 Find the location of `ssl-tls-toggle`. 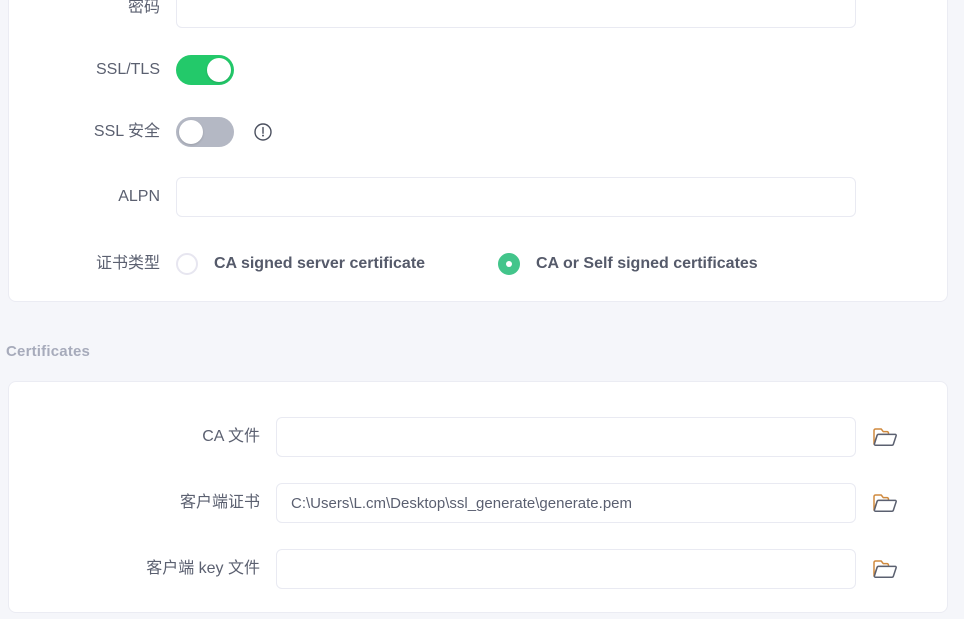

ssl-tls-toggle is located at coordinates (205, 70).